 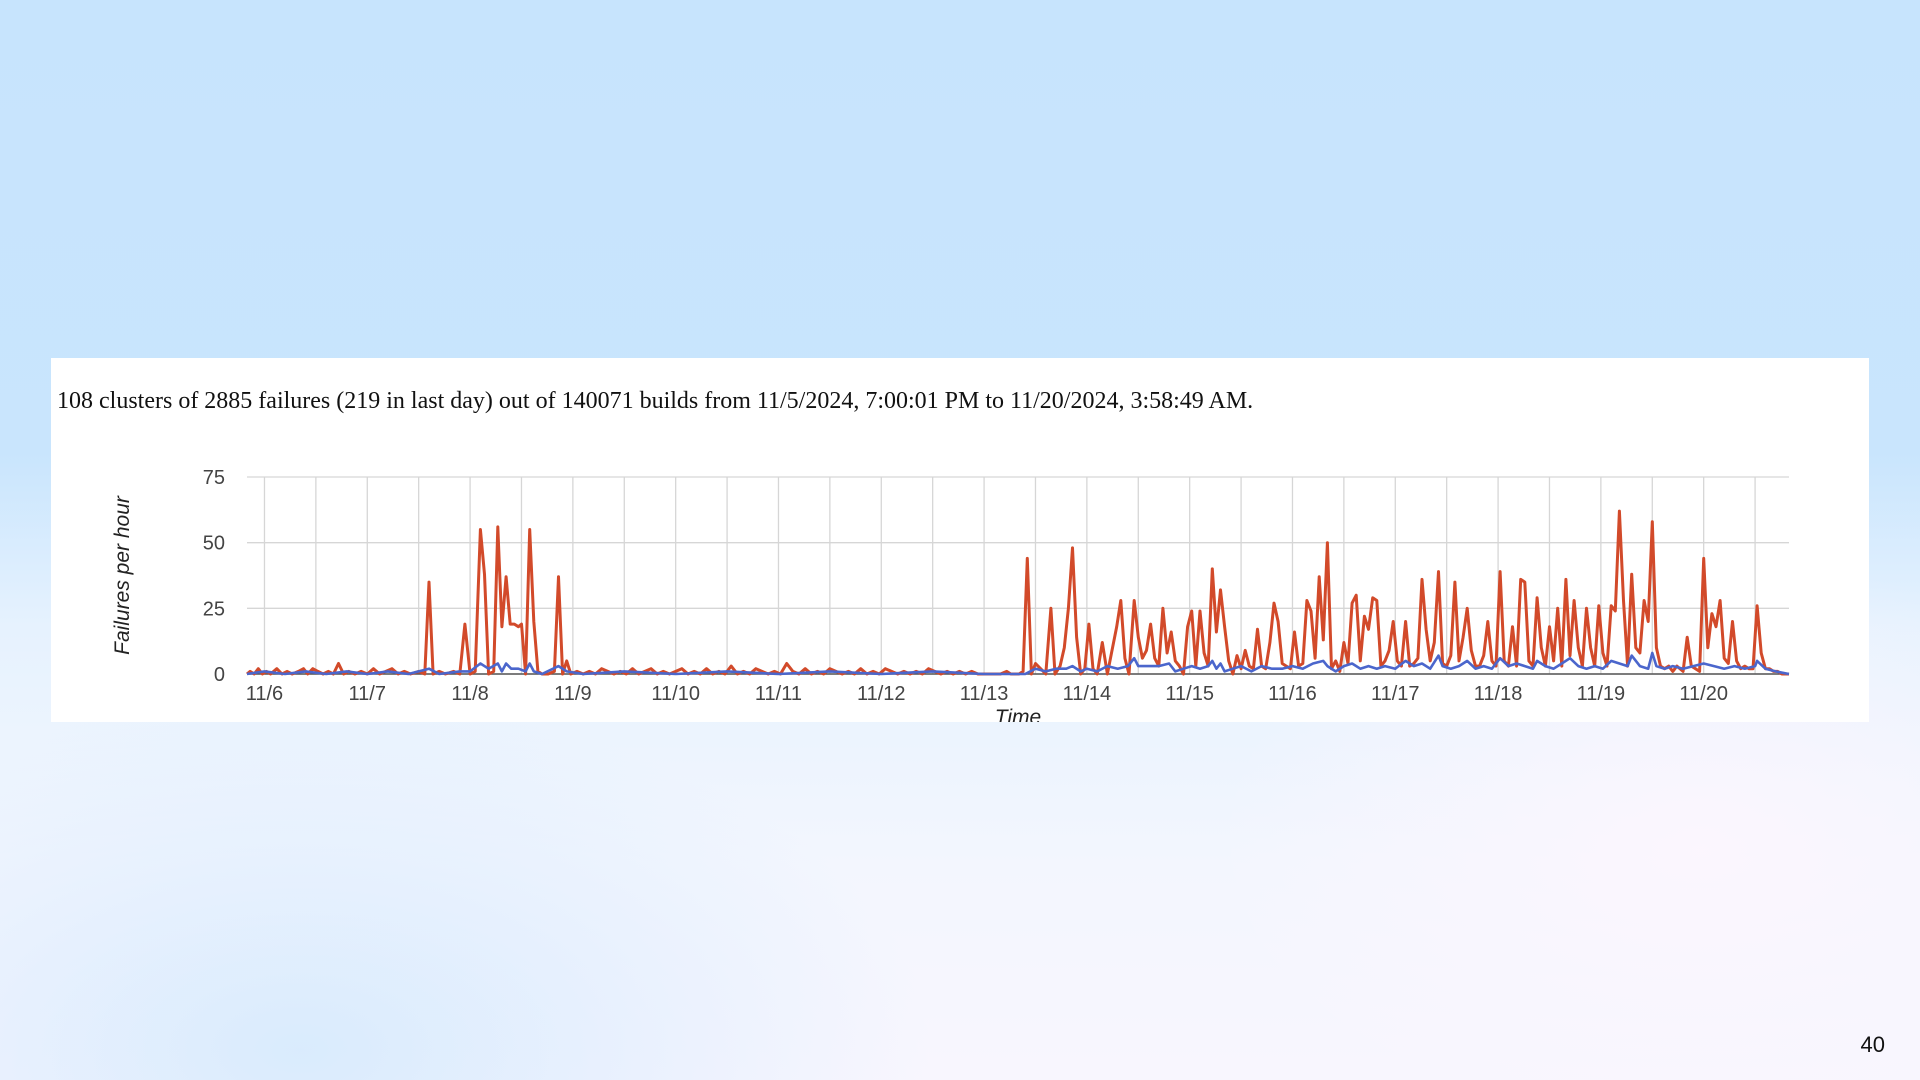 I want to click on x-tick-label: 11/11, so click(x=778, y=694).